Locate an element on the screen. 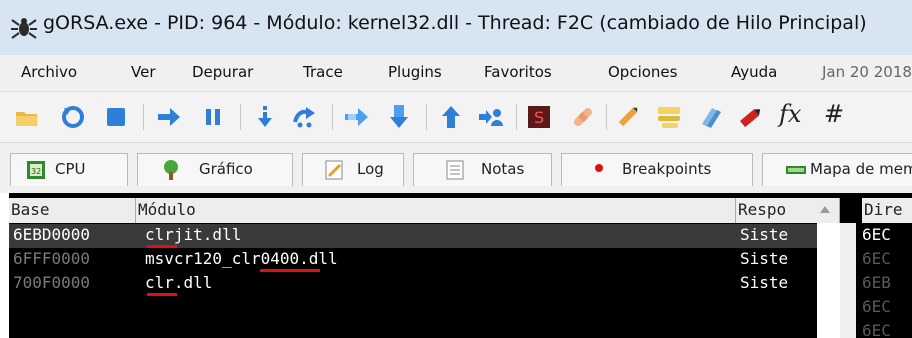  notes-icon is located at coordinates (455, 170).